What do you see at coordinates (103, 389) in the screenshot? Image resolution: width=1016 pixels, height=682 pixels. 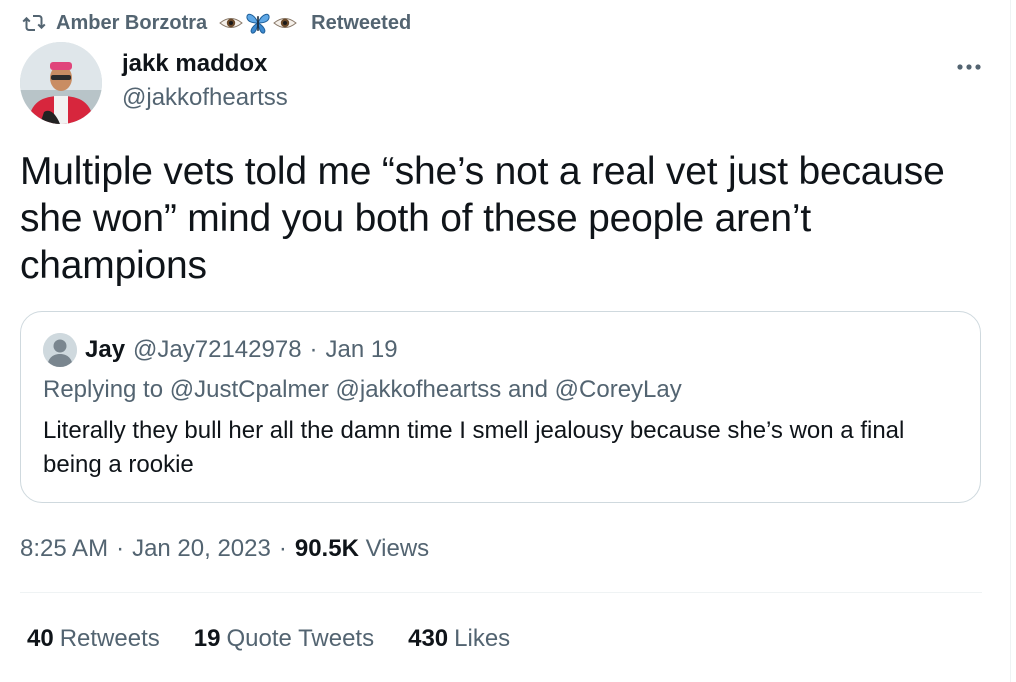 I see `replying-prefix: Replying to` at bounding box center [103, 389].